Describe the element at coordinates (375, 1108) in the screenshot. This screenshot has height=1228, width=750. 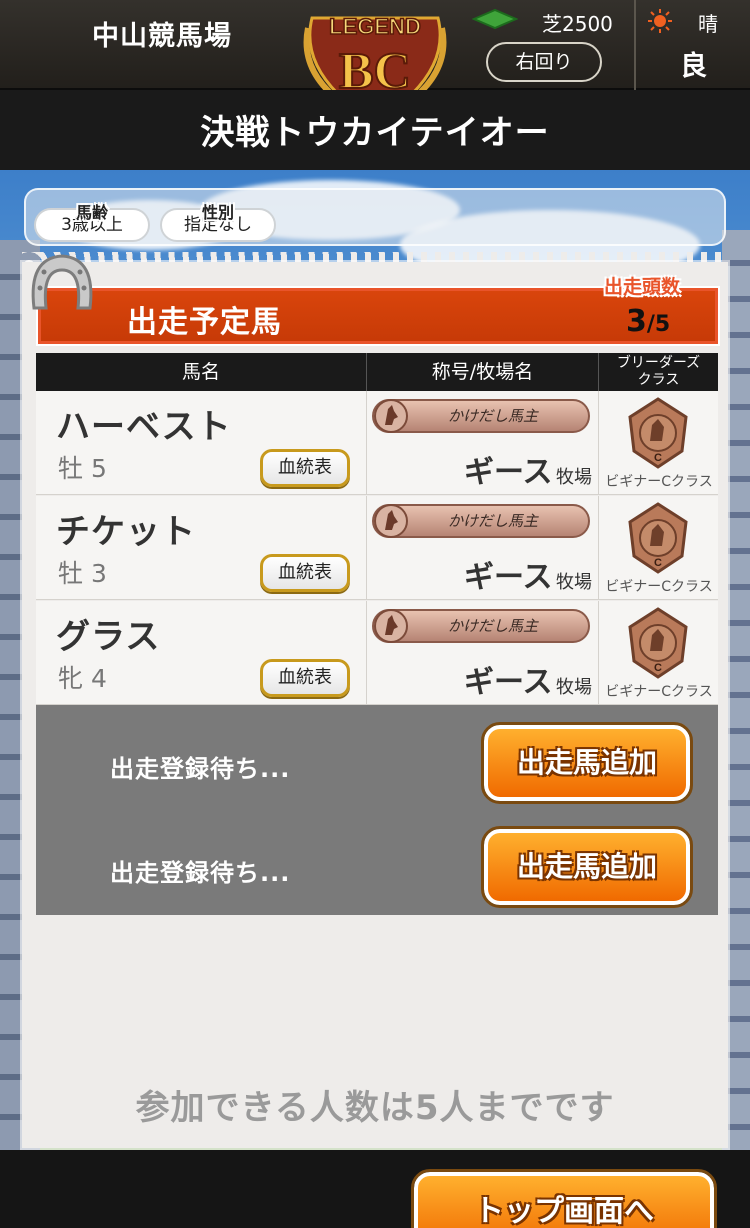
I see `participant-limit-note: 参加できる人数は5人までです` at that location.